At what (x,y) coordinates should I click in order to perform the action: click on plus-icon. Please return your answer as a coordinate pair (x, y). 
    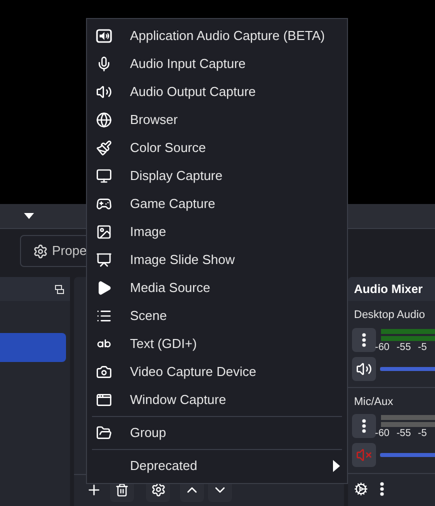
    Looking at the image, I should click on (94, 490).